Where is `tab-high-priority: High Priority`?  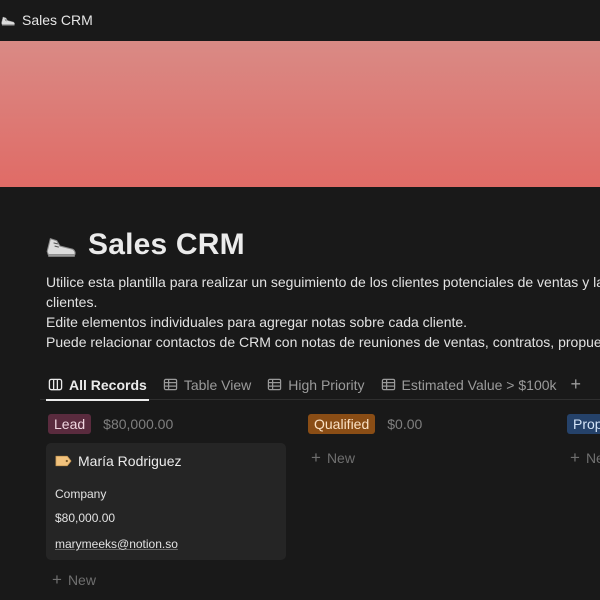 tab-high-priority: High Priority is located at coordinates (315, 385).